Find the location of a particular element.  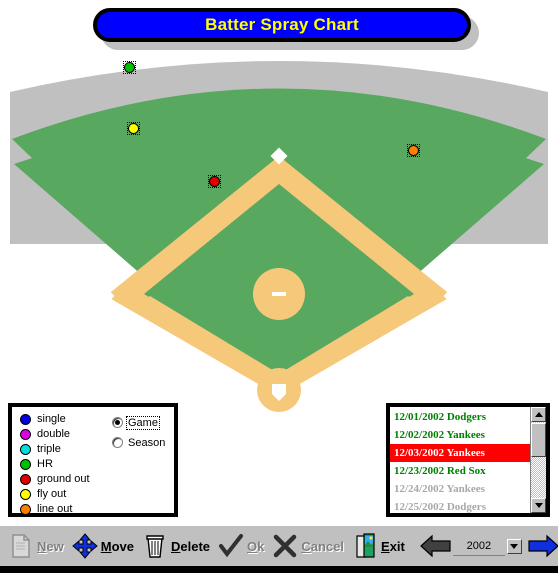

ok-button-label: Ok is located at coordinates (256, 546).